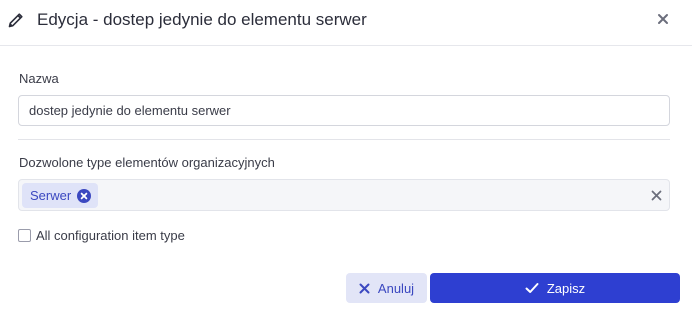 The image size is (692, 311). I want to click on x-icon, so click(364, 288).